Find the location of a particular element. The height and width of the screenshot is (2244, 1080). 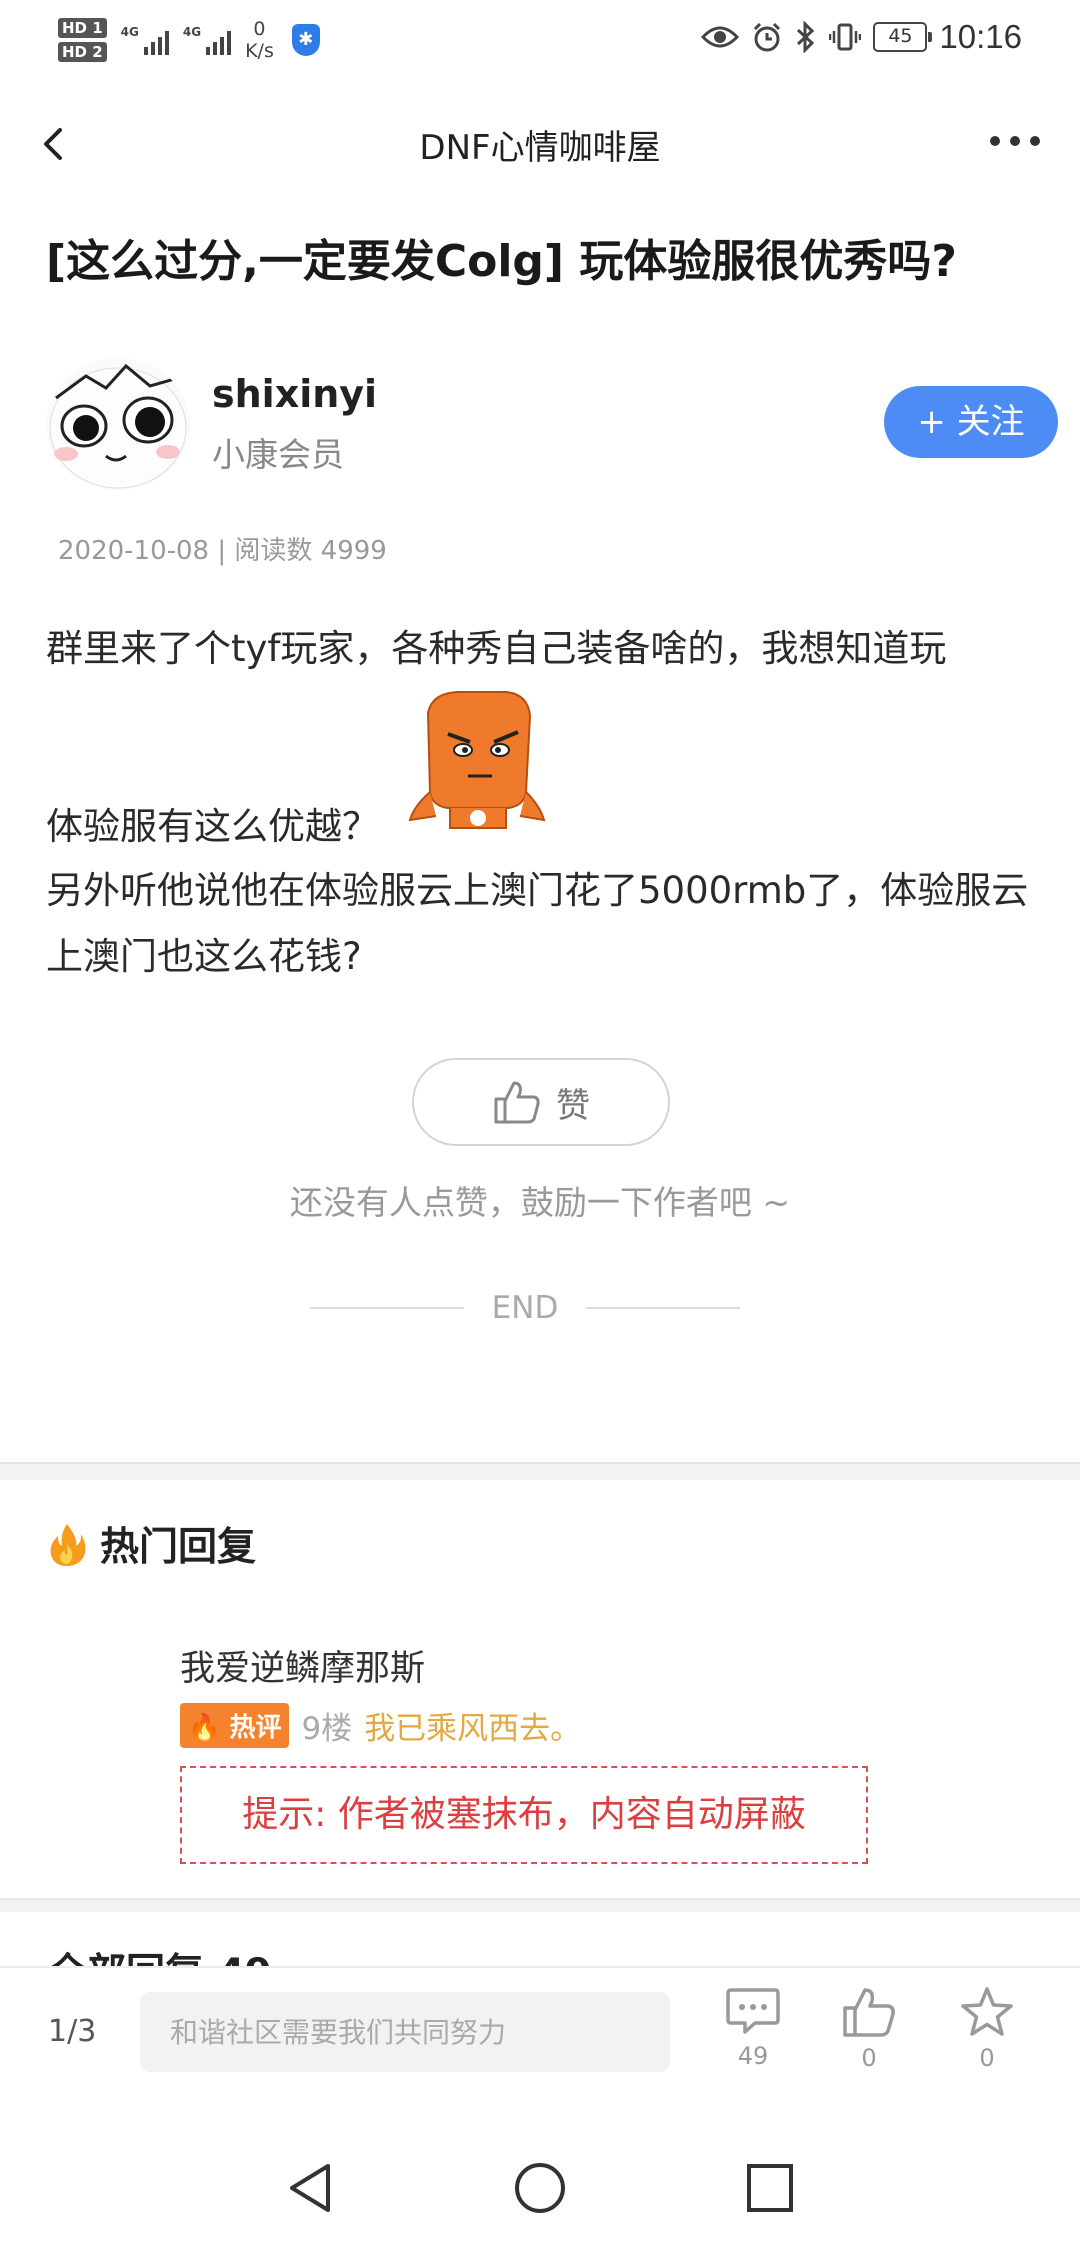

reply-floor: 9楼 is located at coordinates (327, 1729).